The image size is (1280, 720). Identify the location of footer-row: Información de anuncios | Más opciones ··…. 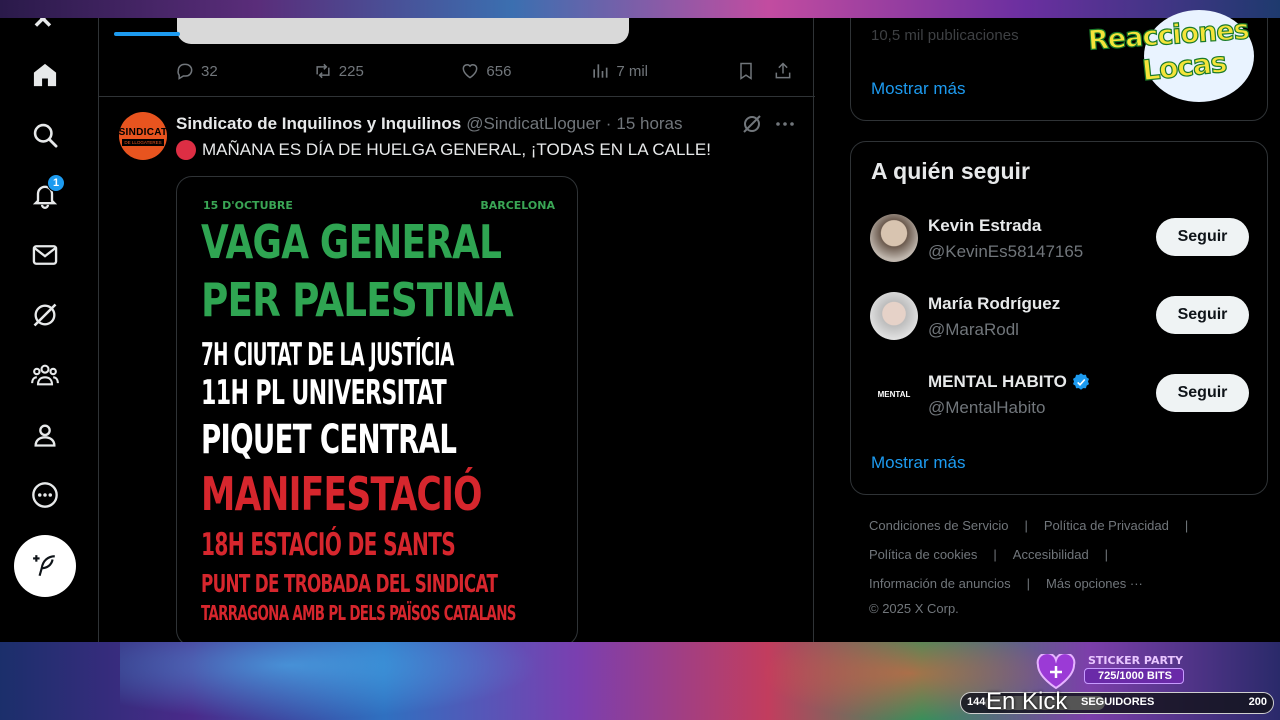
(1006, 583).